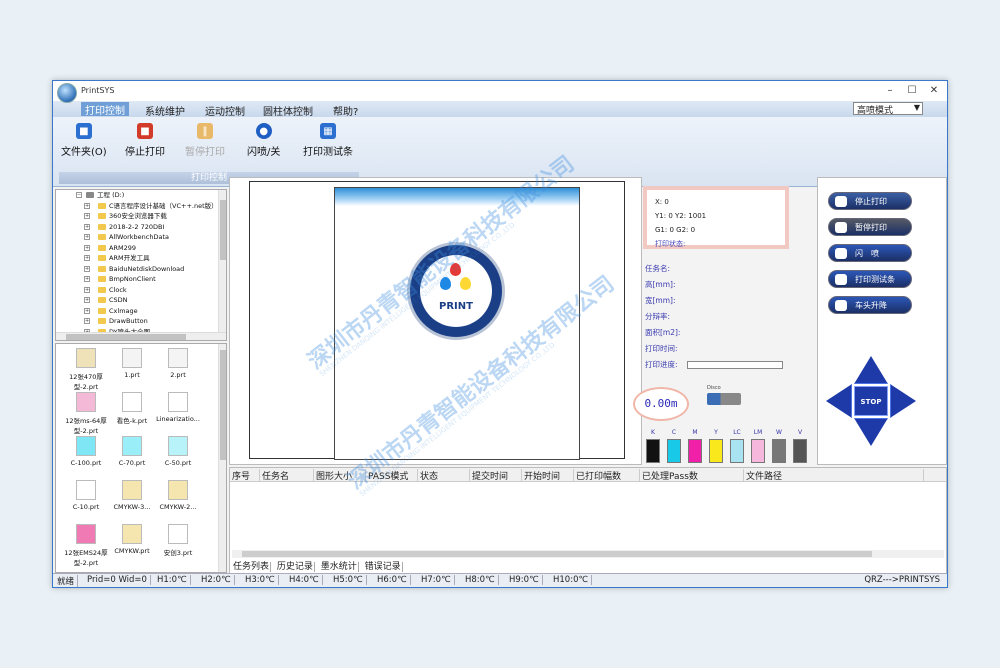 This screenshot has width=1000, height=668. What do you see at coordinates (871, 432) in the screenshot?
I see `down-arrow-button` at bounding box center [871, 432].